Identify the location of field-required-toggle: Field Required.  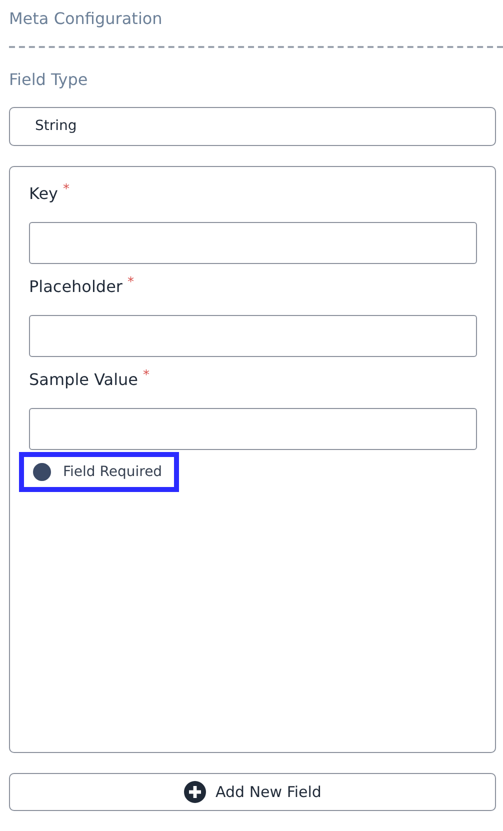
(99, 472).